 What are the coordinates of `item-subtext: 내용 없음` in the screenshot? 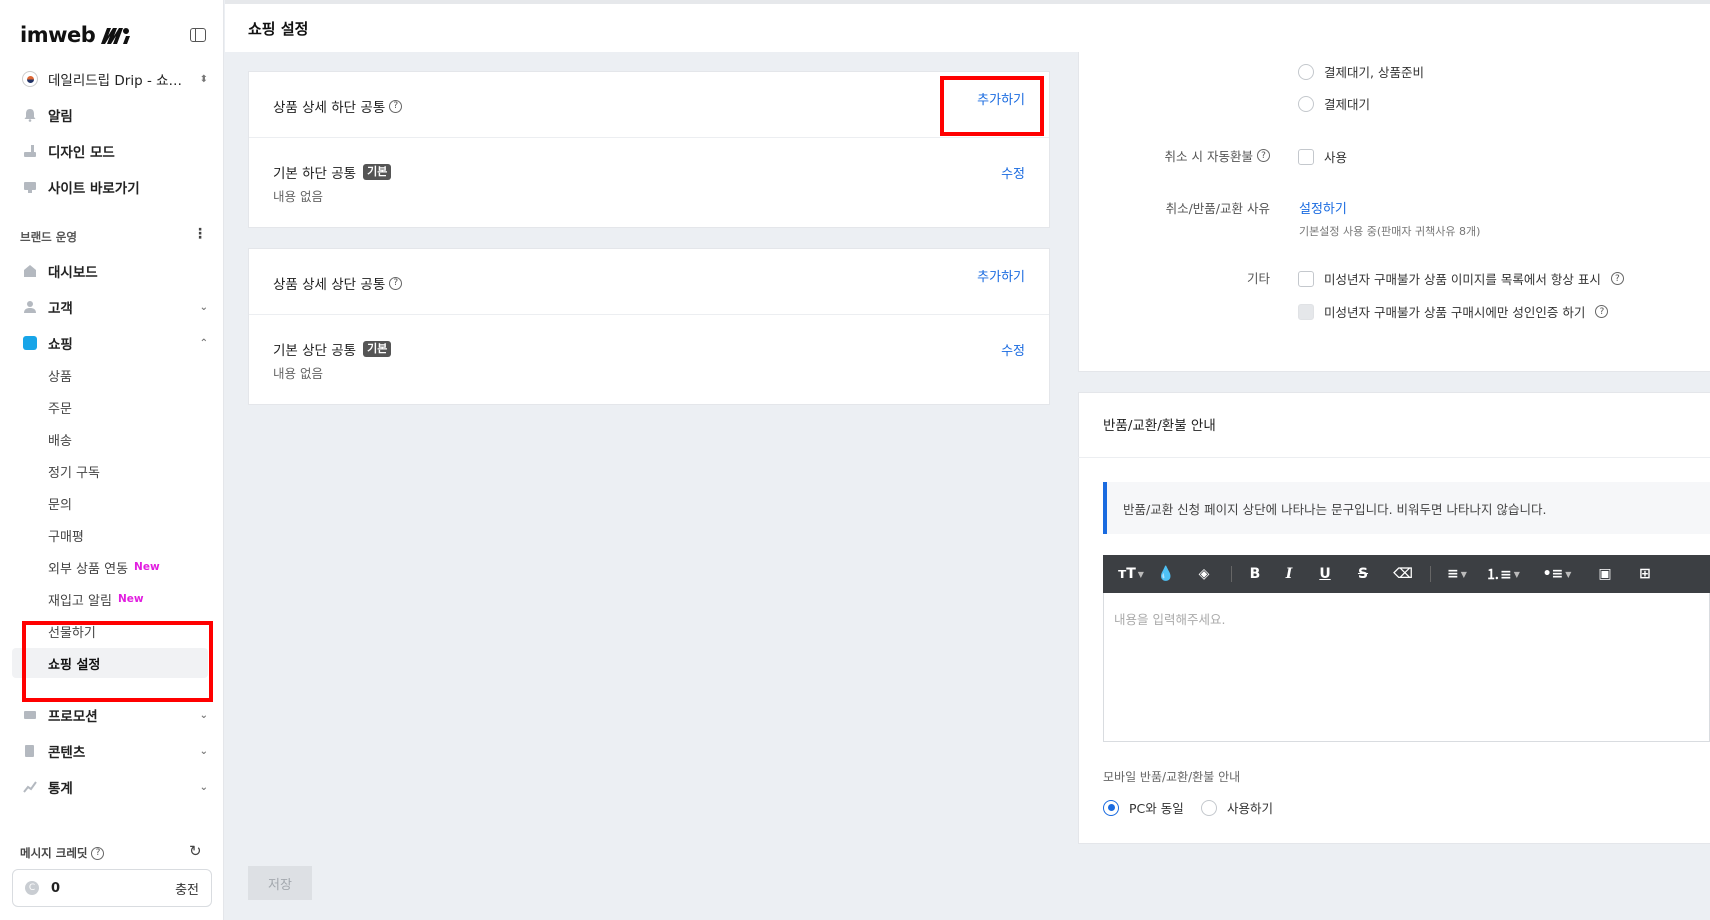 It's located at (298, 196).